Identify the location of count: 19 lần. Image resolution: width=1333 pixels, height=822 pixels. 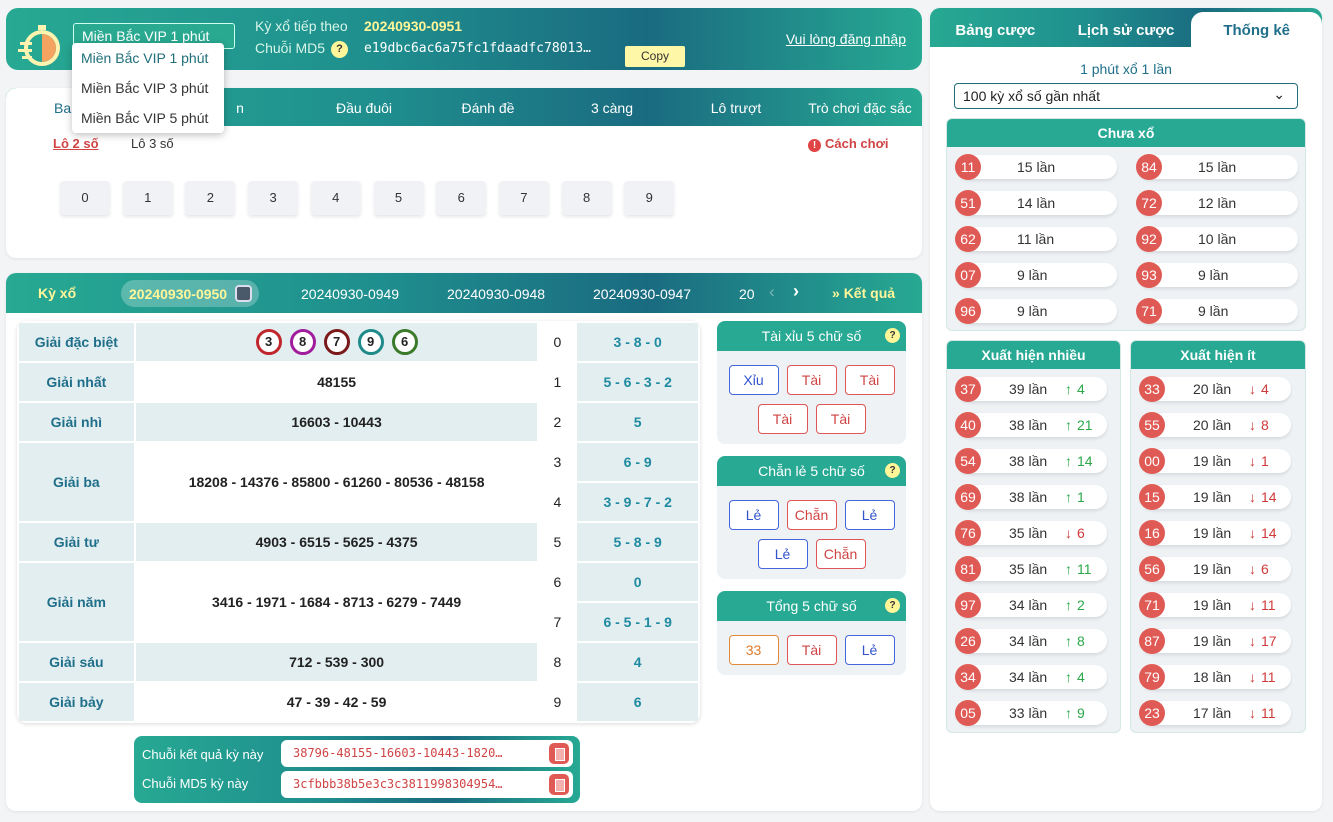
(1212, 605).